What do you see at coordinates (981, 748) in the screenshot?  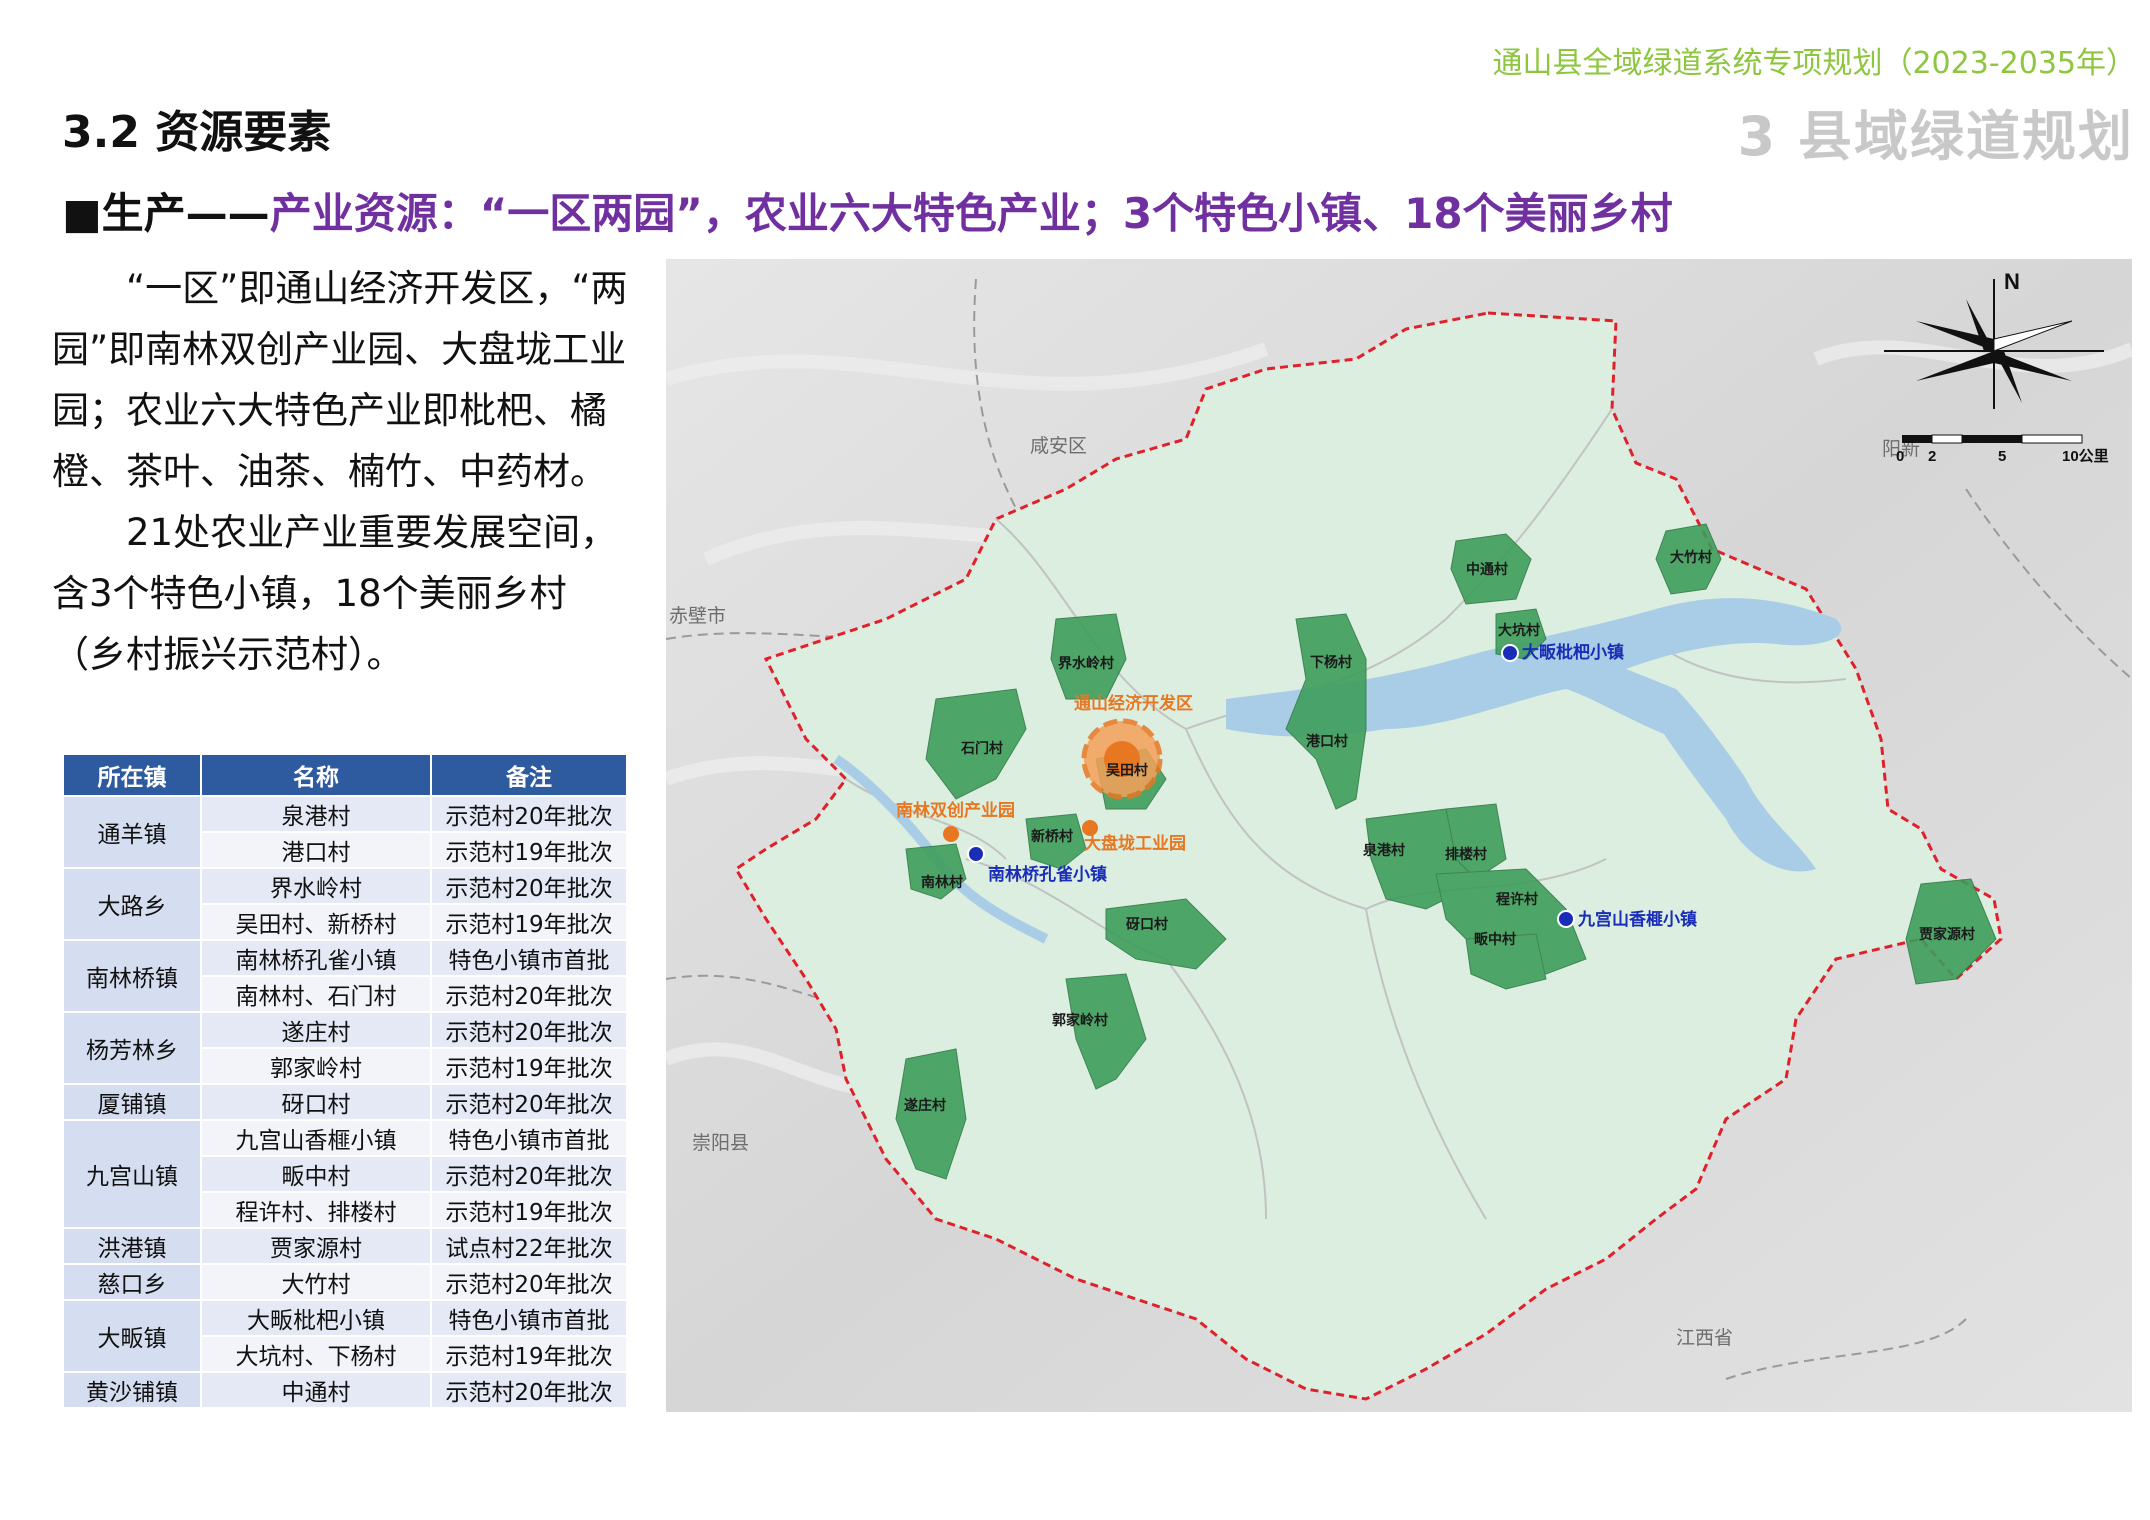 I see `label-shimen: 石门村` at bounding box center [981, 748].